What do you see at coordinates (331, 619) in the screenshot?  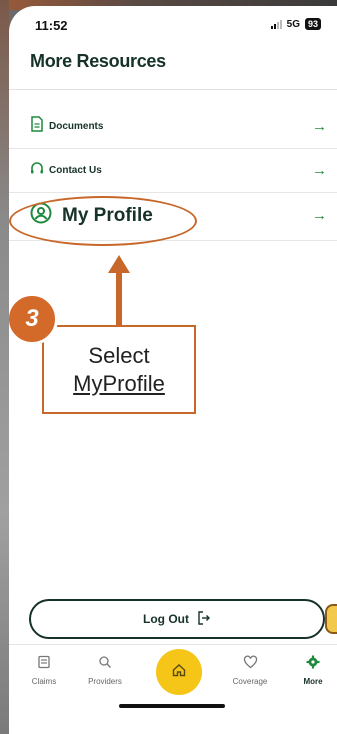 I see `floating-handle` at bounding box center [331, 619].